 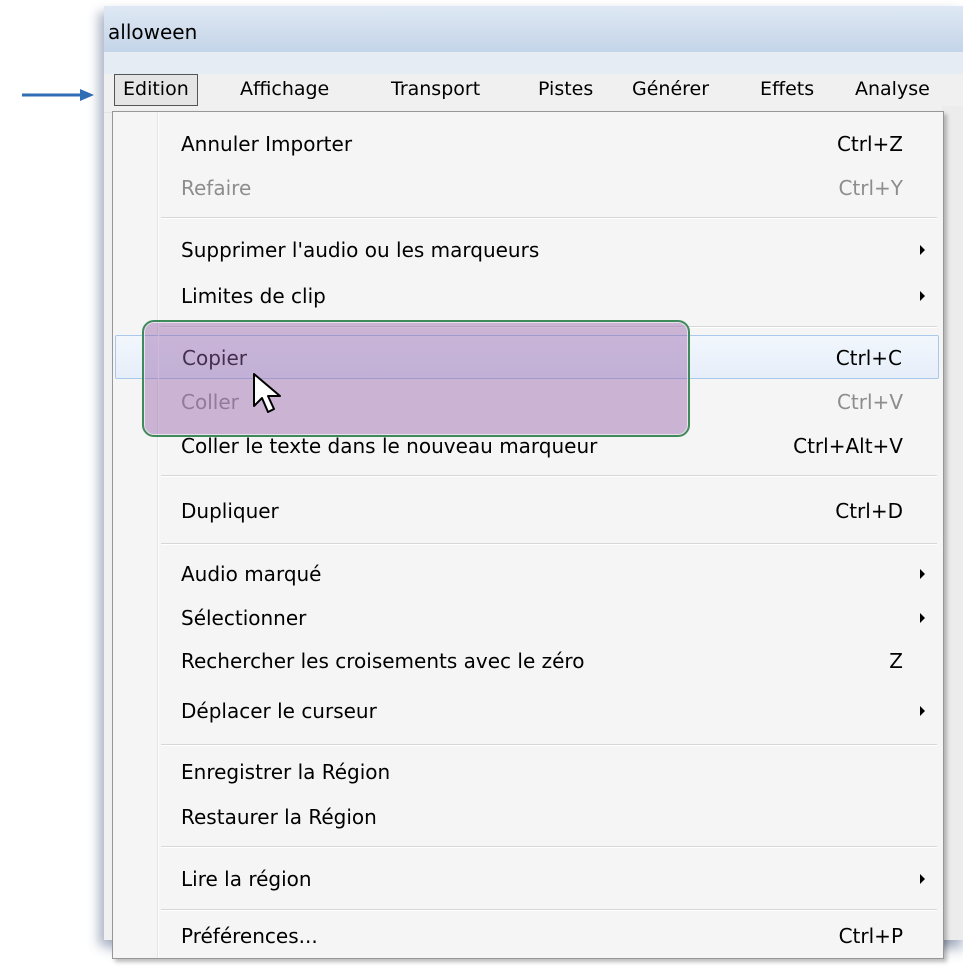 What do you see at coordinates (527, 188) in the screenshot?
I see `menu-item-refaire: Refaire Ctrl+Y` at bounding box center [527, 188].